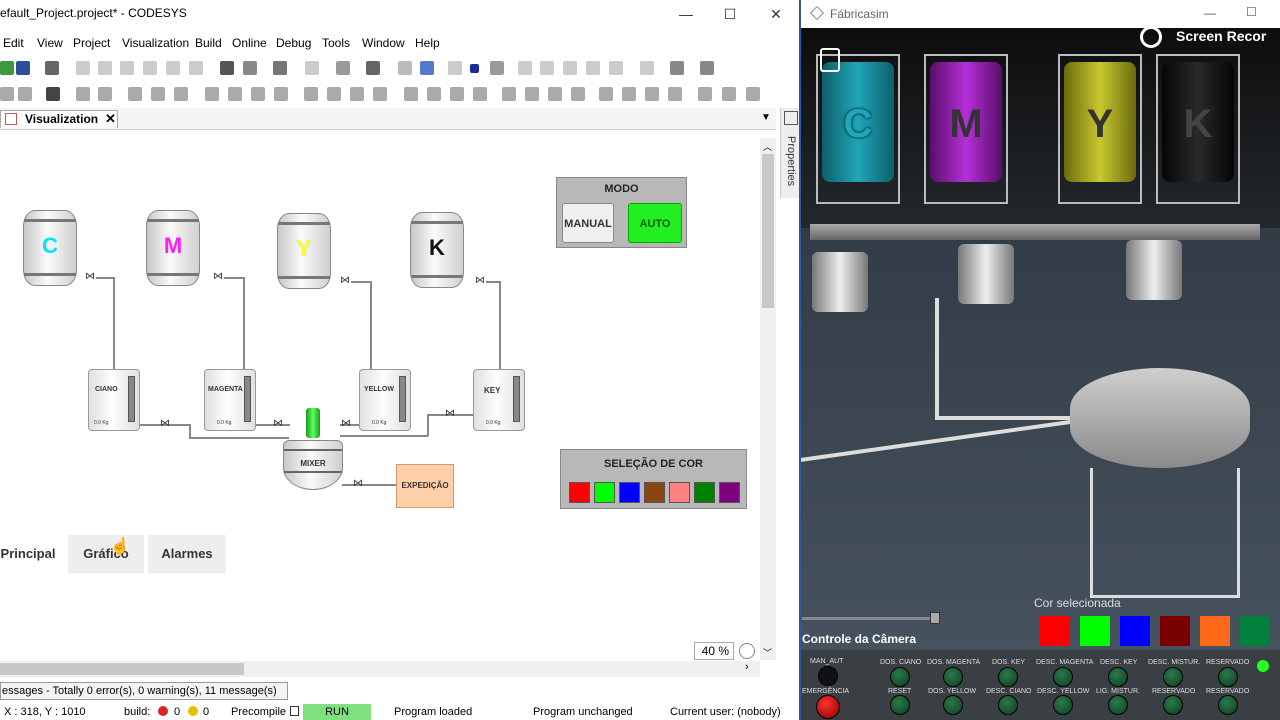 This screenshot has height=720, width=1280. Describe the element at coordinates (1095, 631) in the screenshot. I see `cor-swatch-green` at that location.